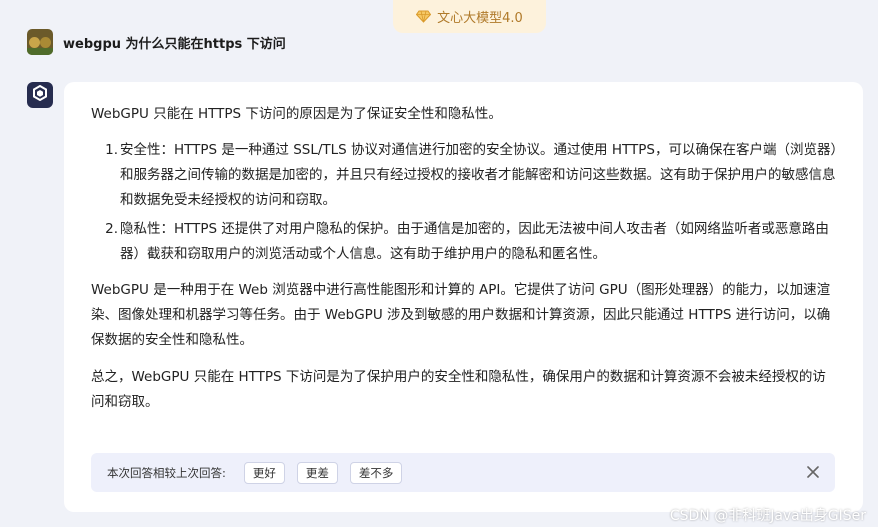 This screenshot has width=878, height=527. What do you see at coordinates (463, 472) in the screenshot?
I see `feedback-bar: 本次回答相较上次回答: 更好 更差 差不多` at bounding box center [463, 472].